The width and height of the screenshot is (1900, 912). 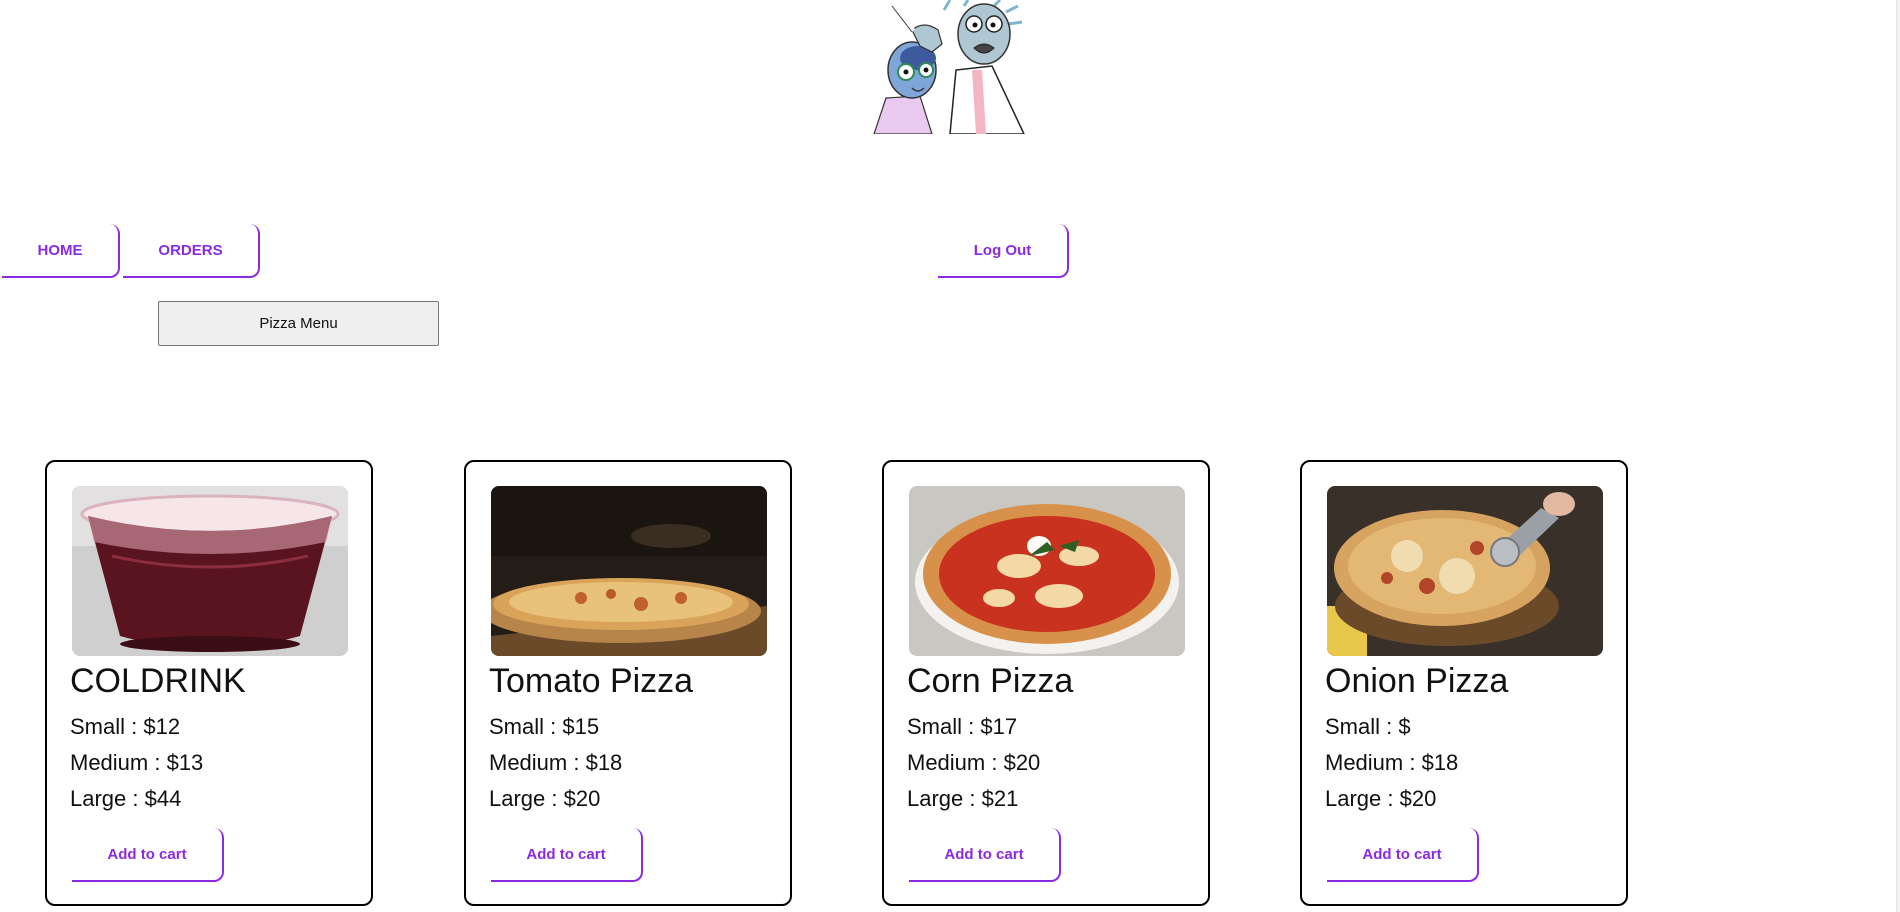 I want to click on tomato-pizza-image, so click(x=629, y=571).